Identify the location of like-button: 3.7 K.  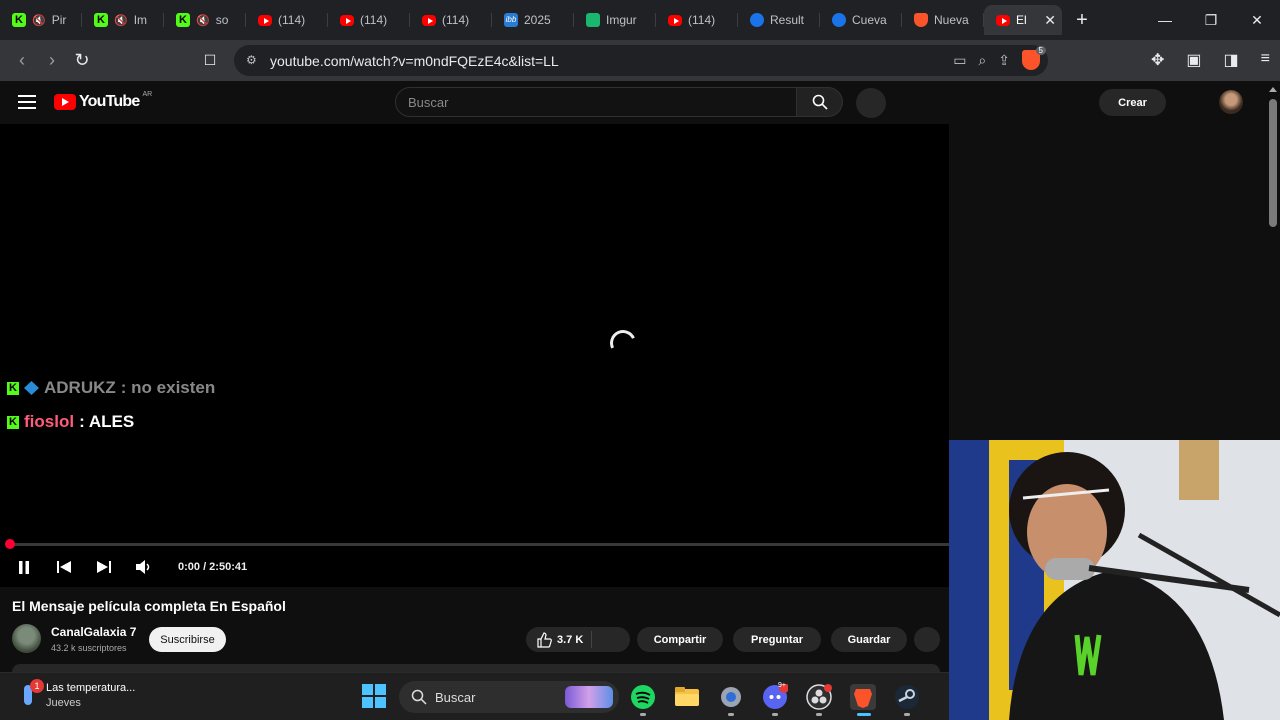
(578, 639).